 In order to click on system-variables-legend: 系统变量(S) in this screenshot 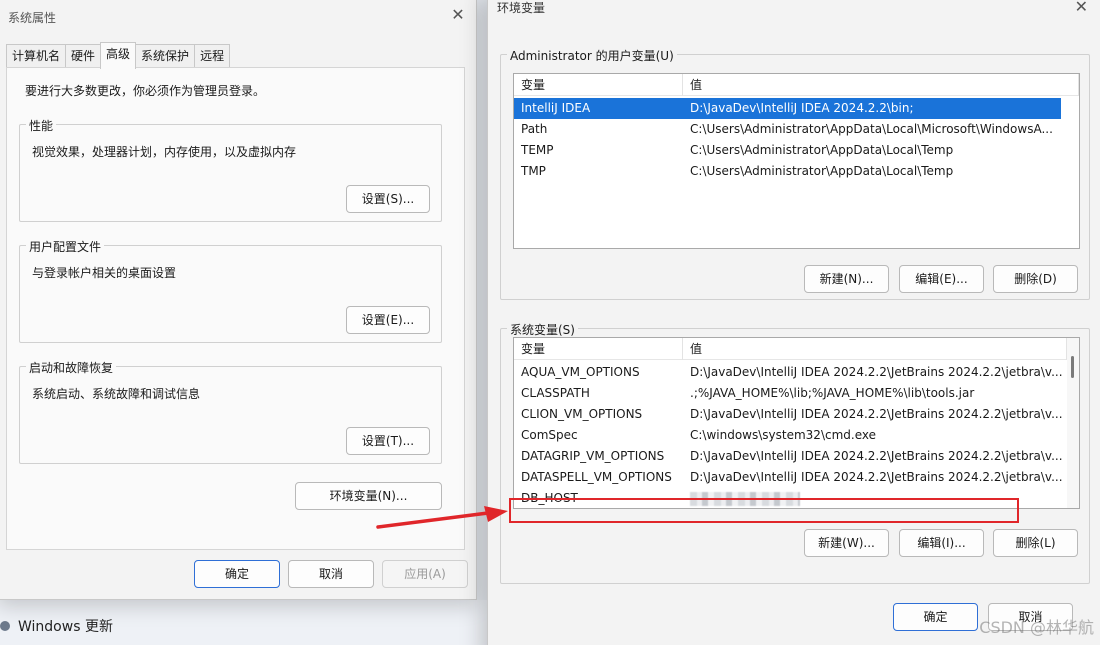, I will do `click(542, 329)`.